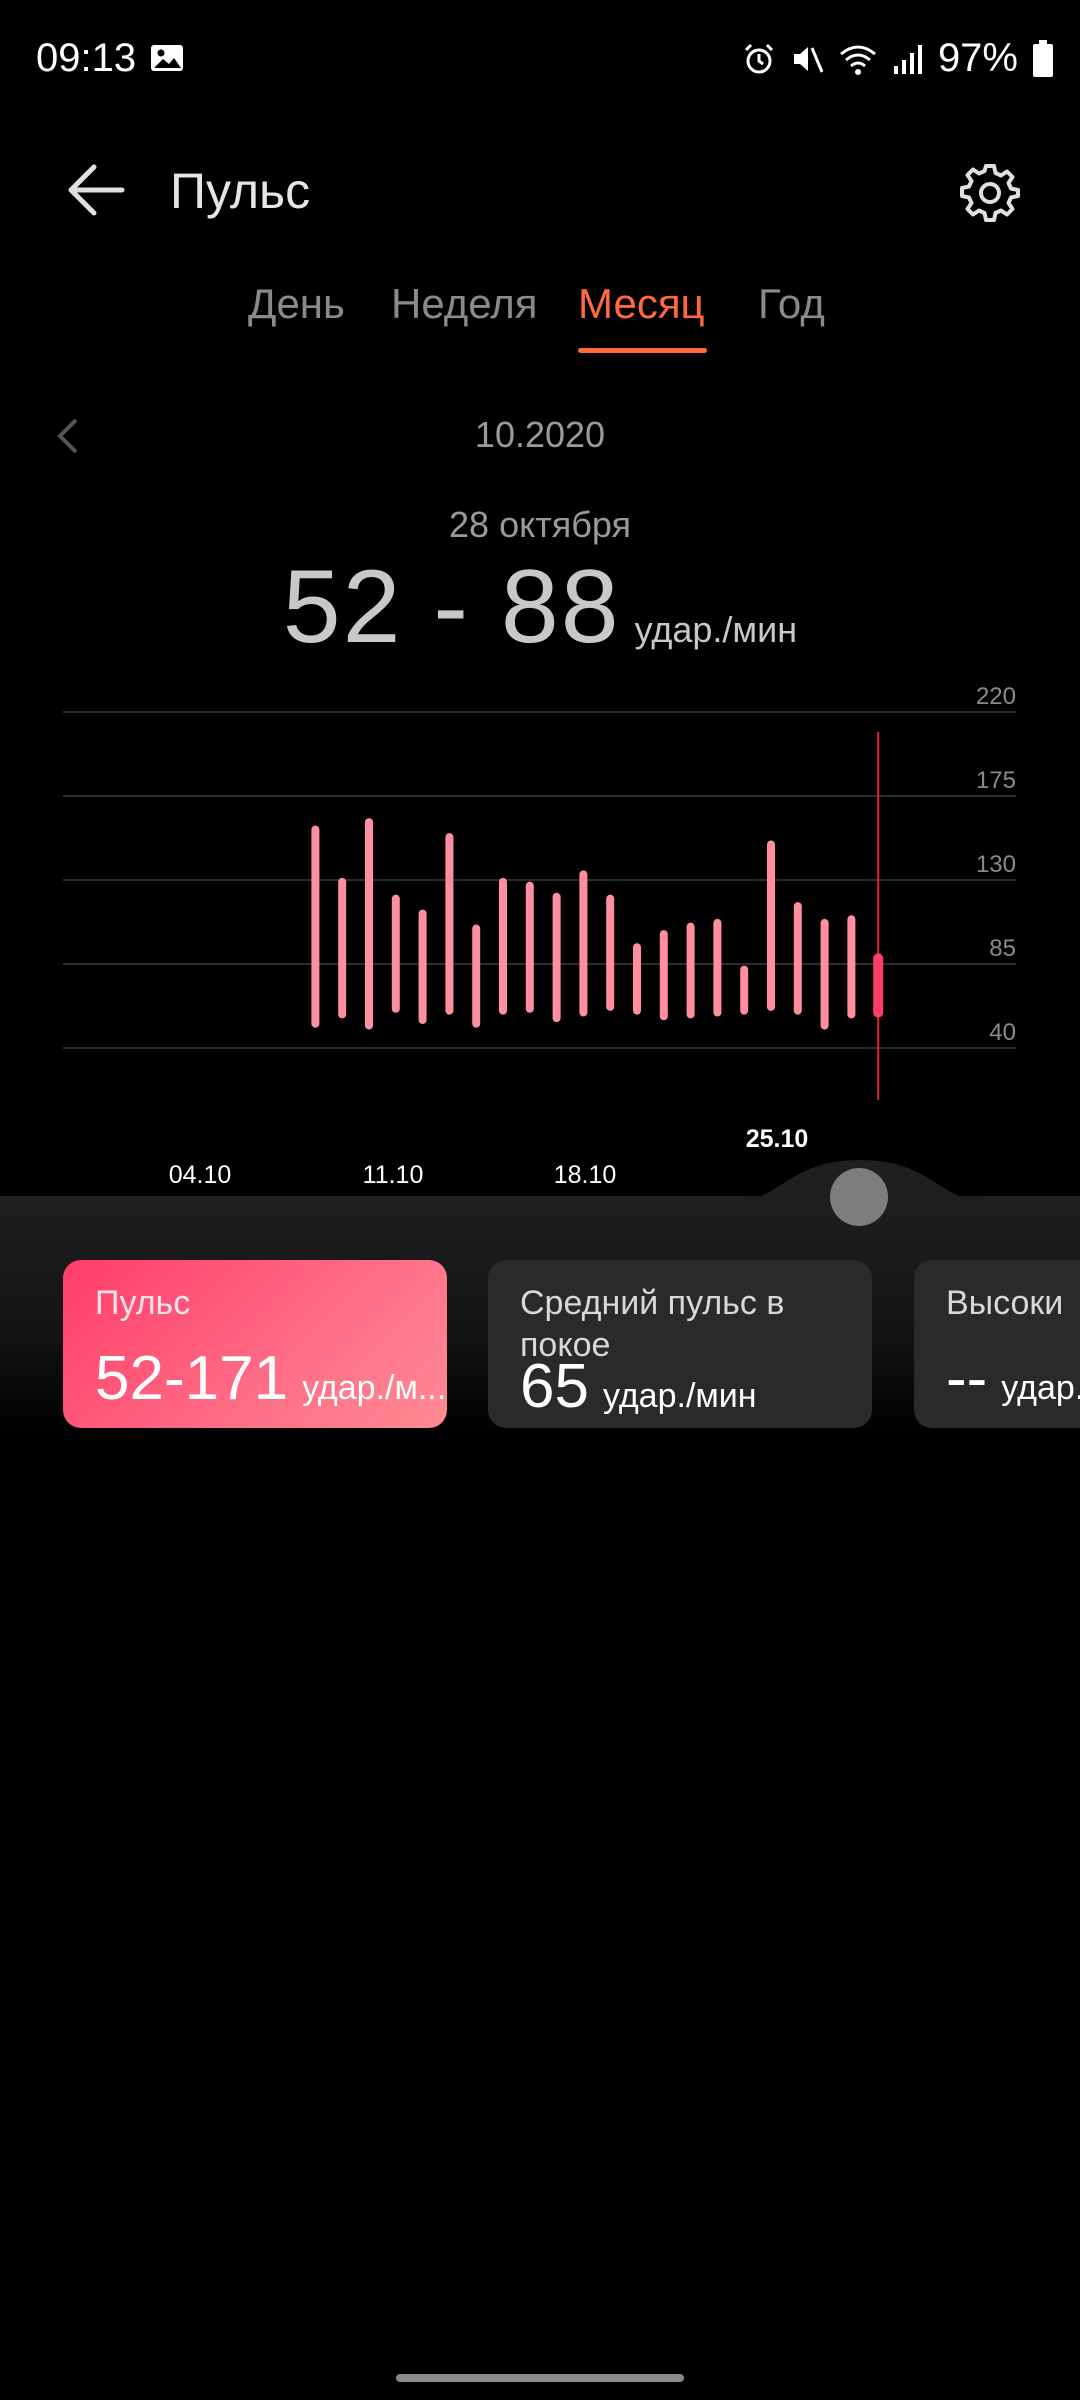  What do you see at coordinates (907, 59) in the screenshot?
I see `signal-icon` at bounding box center [907, 59].